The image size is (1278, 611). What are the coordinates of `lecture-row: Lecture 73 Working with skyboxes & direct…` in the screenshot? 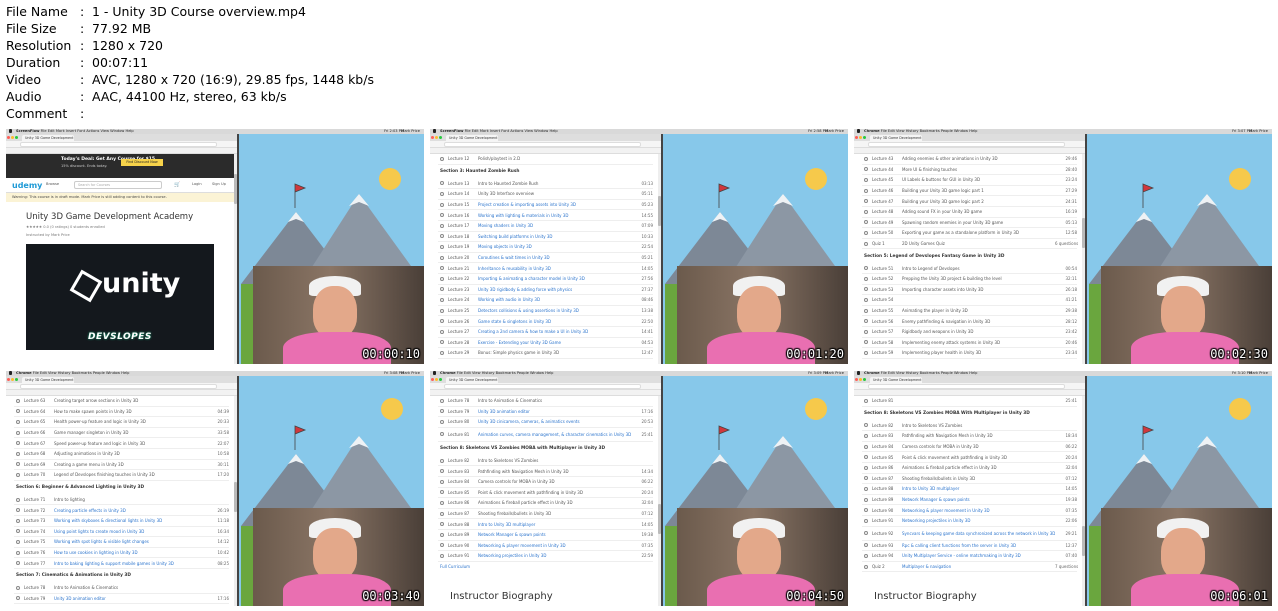 It's located at (121, 521).